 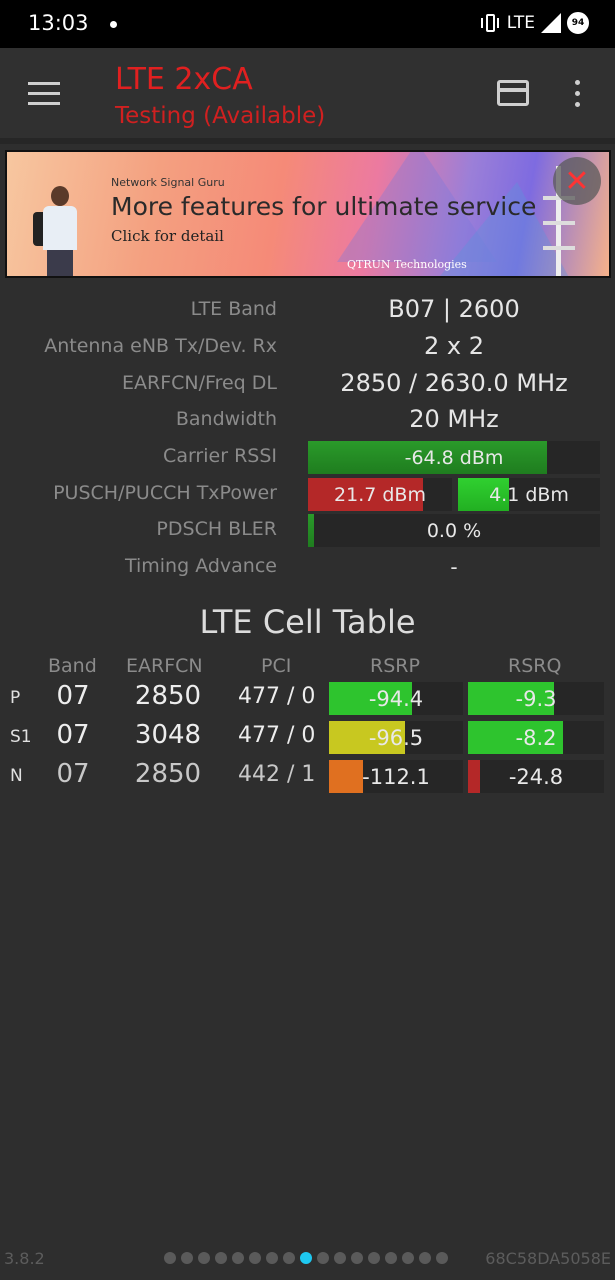 I want to click on page-subtitle: Testing (Available), so click(x=220, y=116).